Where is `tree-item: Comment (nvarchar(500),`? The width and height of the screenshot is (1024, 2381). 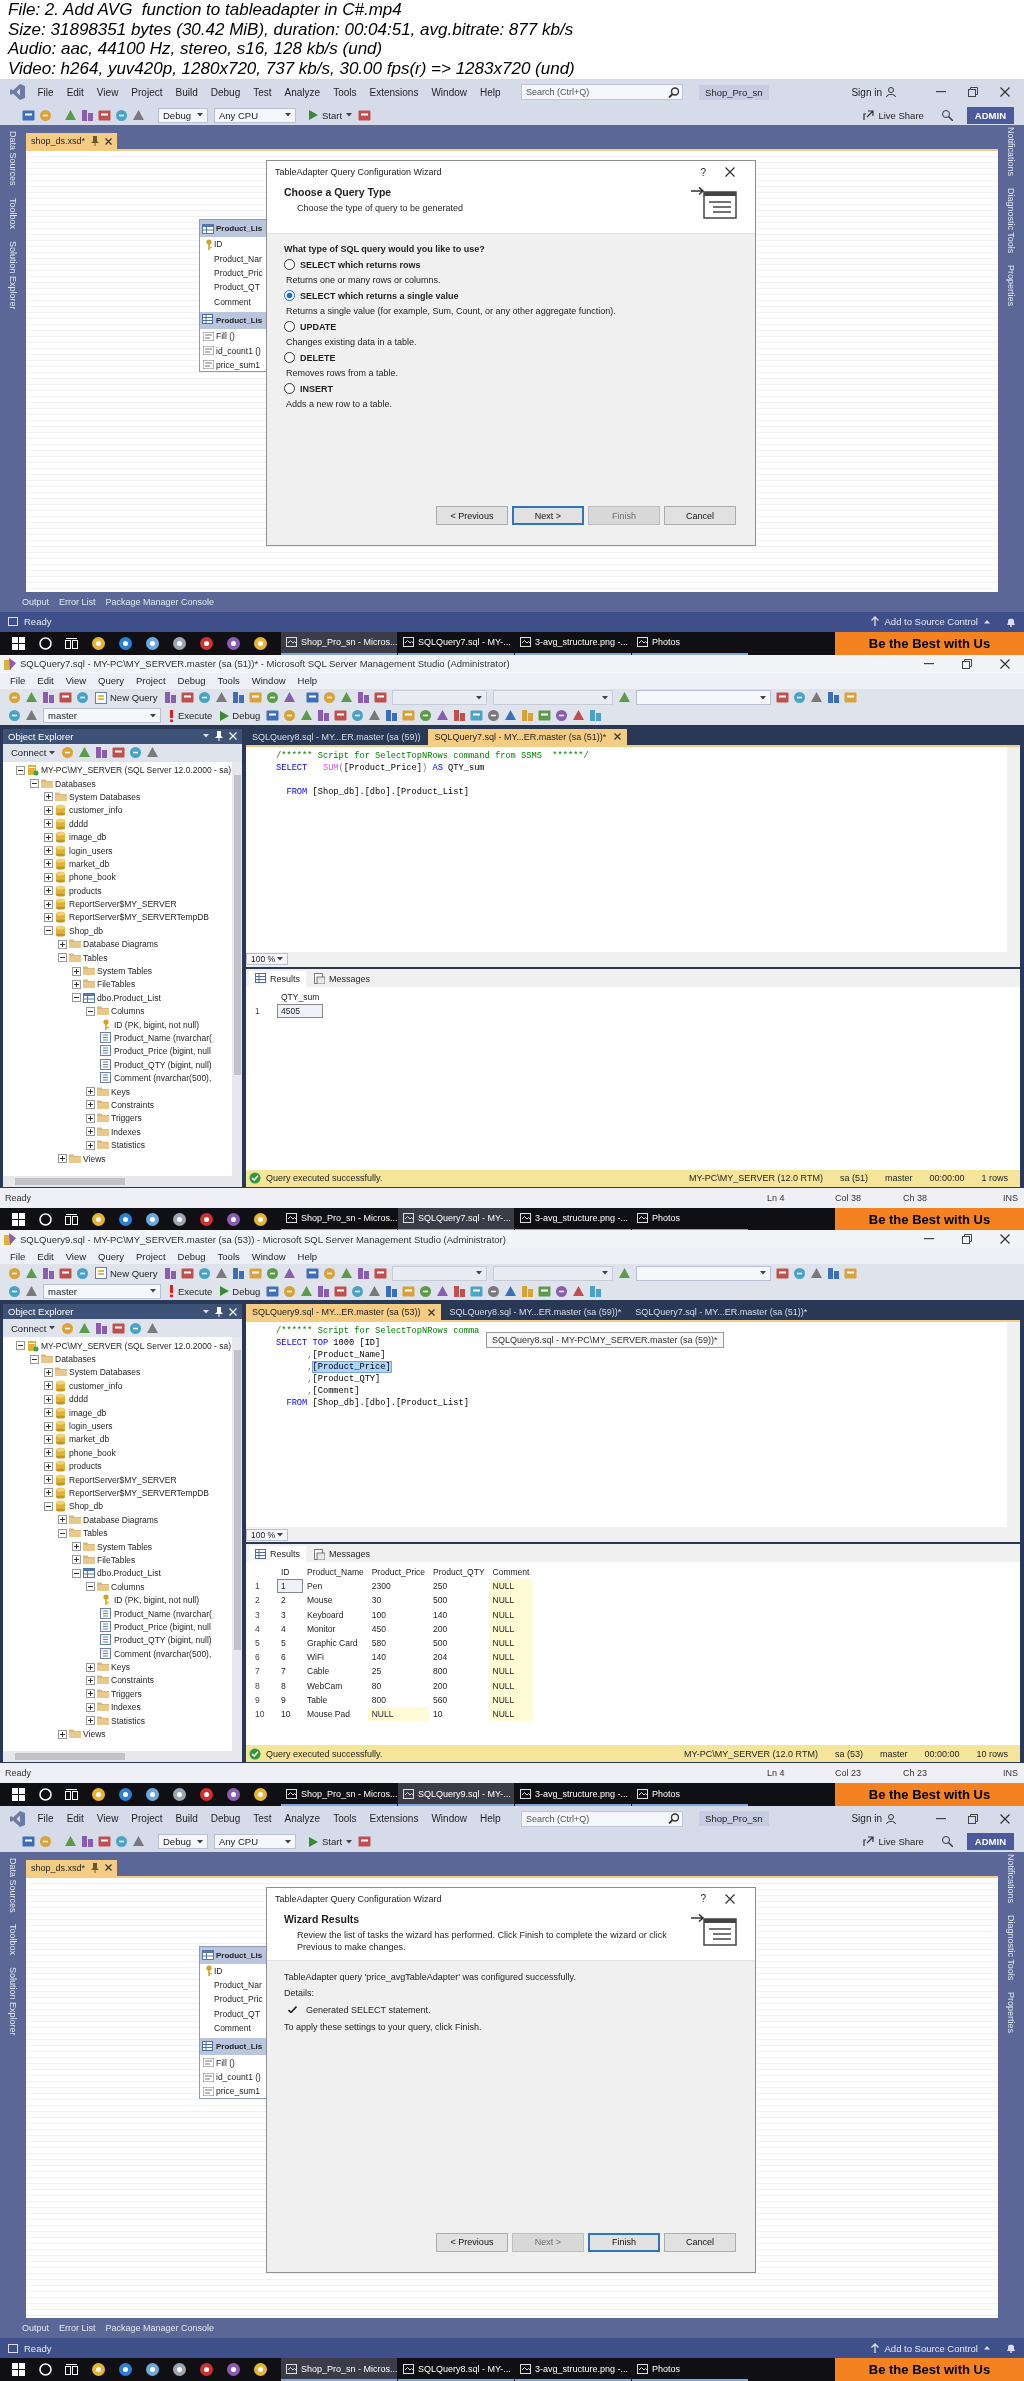 tree-item: Comment (nvarchar(500), is located at coordinates (163, 1078).